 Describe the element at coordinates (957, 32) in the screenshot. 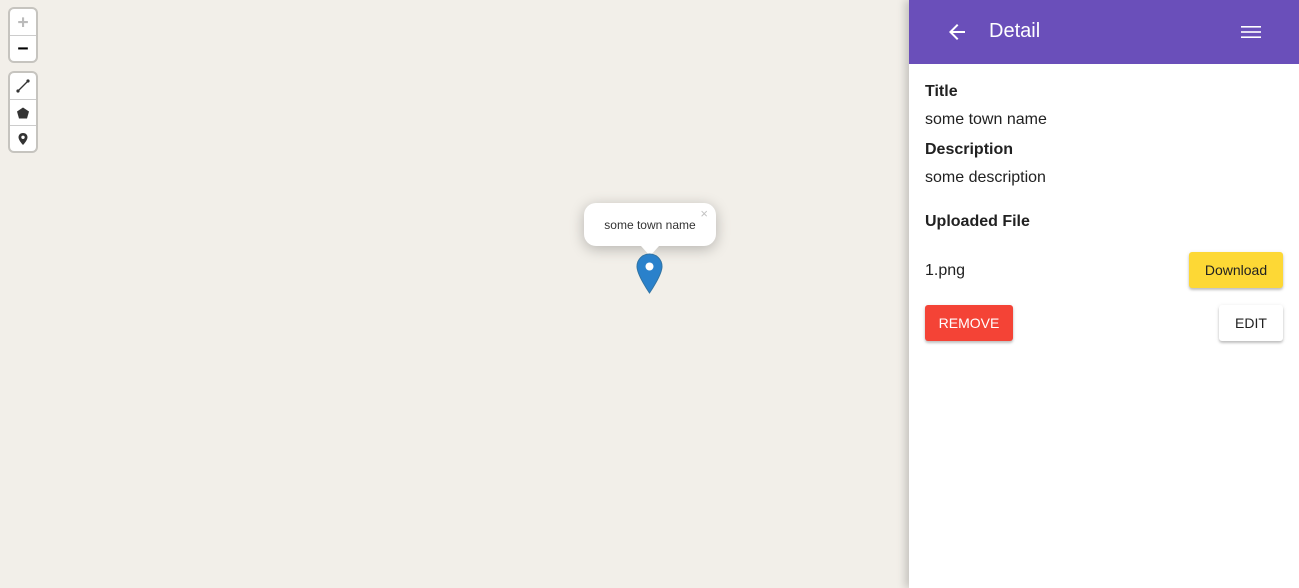

I see `arrow-left-icon` at that location.